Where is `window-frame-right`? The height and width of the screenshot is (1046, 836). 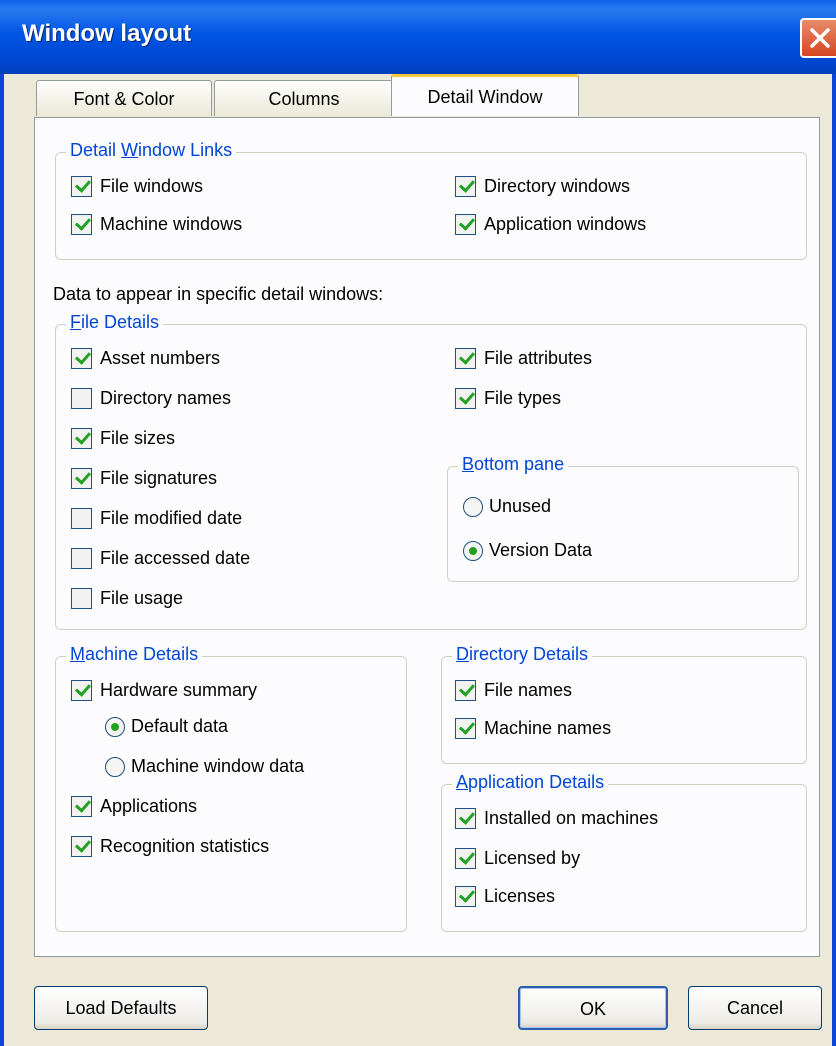 window-frame-right is located at coordinates (834, 560).